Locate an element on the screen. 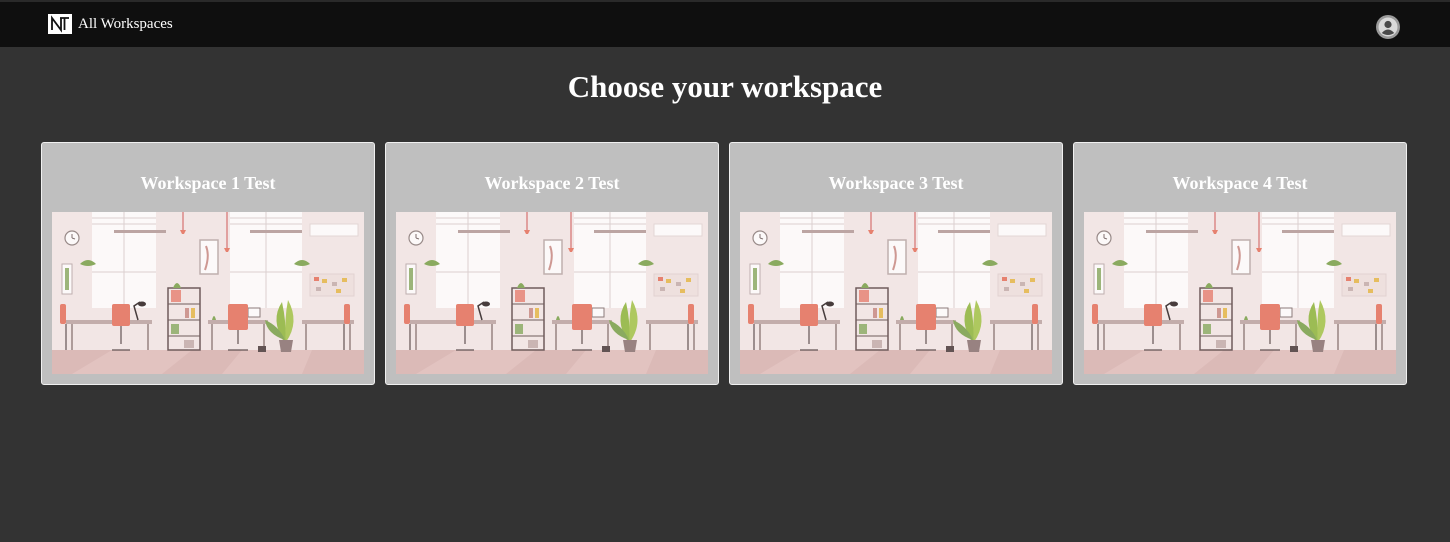 The height and width of the screenshot is (542, 1450). workspace-card-4: Workspace 4 Test is located at coordinates (1240, 263).